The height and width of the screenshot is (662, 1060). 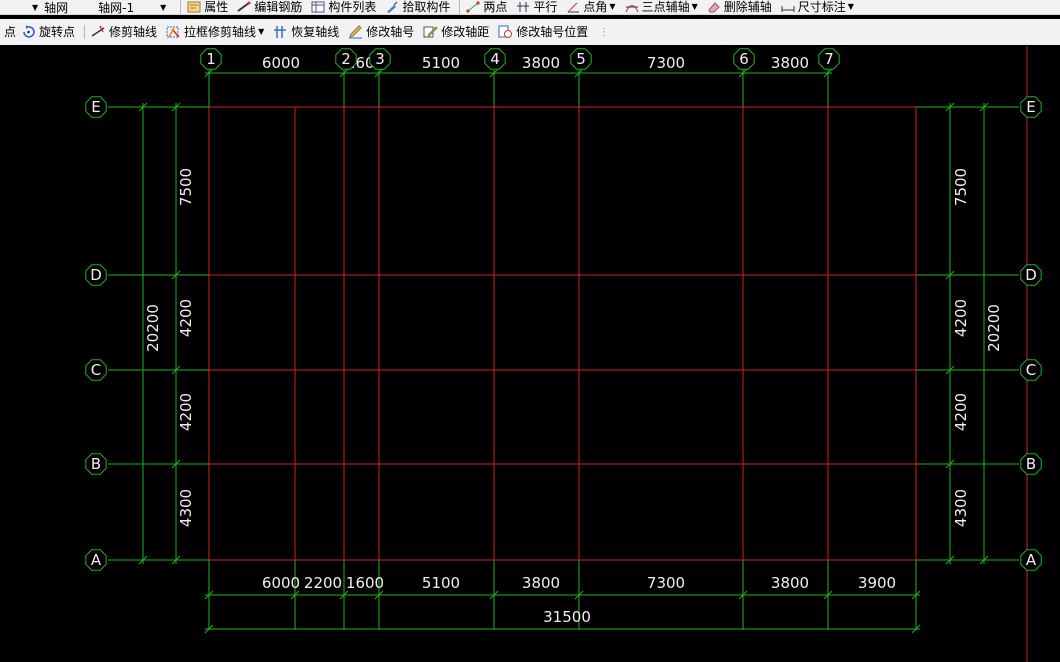 I want to click on dimension-text-bottom: 6000, so click(x=281, y=583).